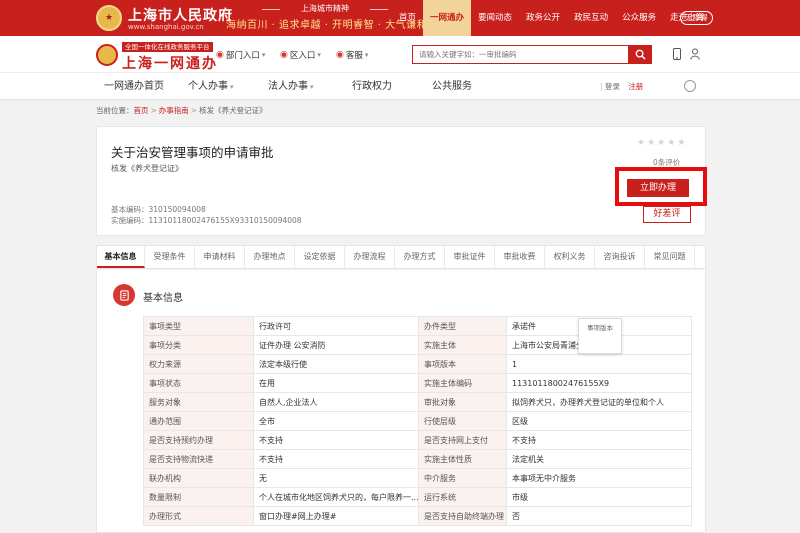 The width and height of the screenshot is (800, 533). I want to click on review-button: 好差评, so click(667, 214).